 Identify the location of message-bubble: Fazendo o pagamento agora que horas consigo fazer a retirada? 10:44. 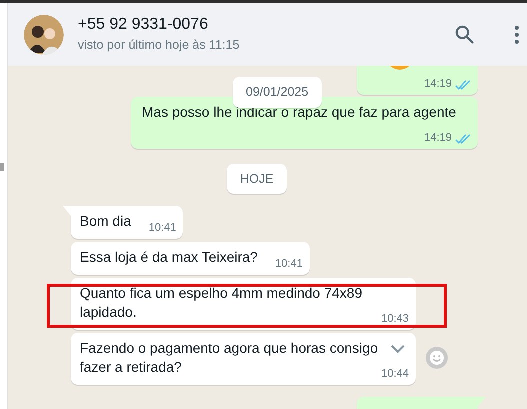
(243, 359).